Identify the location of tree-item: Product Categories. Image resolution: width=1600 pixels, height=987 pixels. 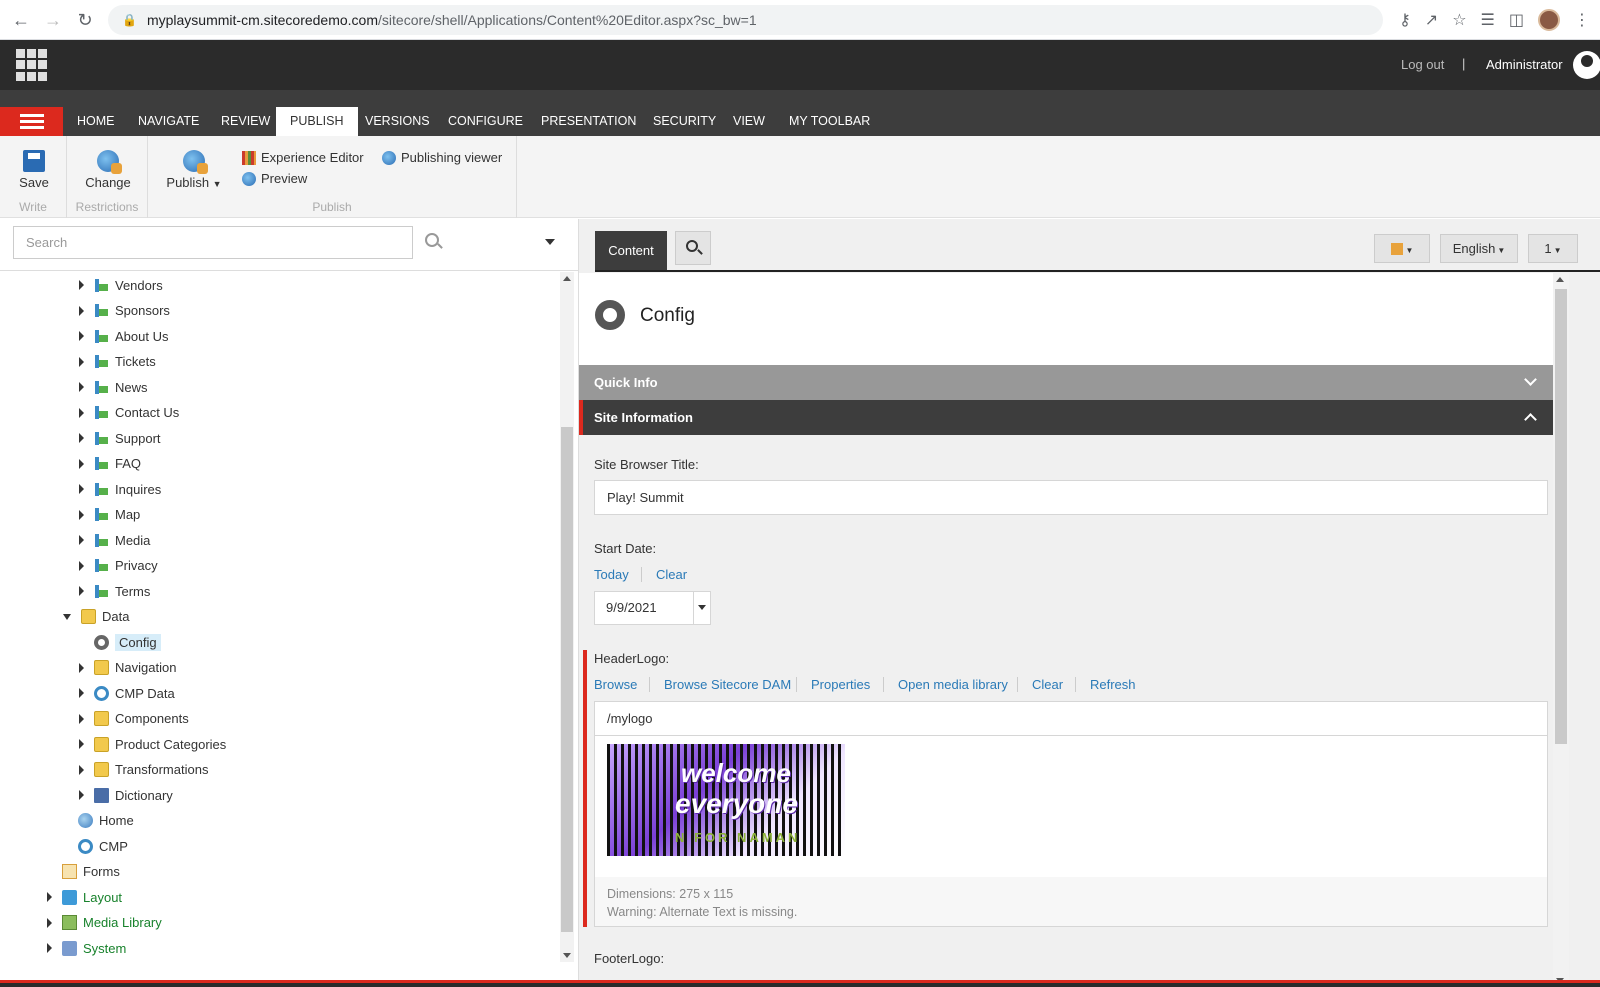
(152, 744).